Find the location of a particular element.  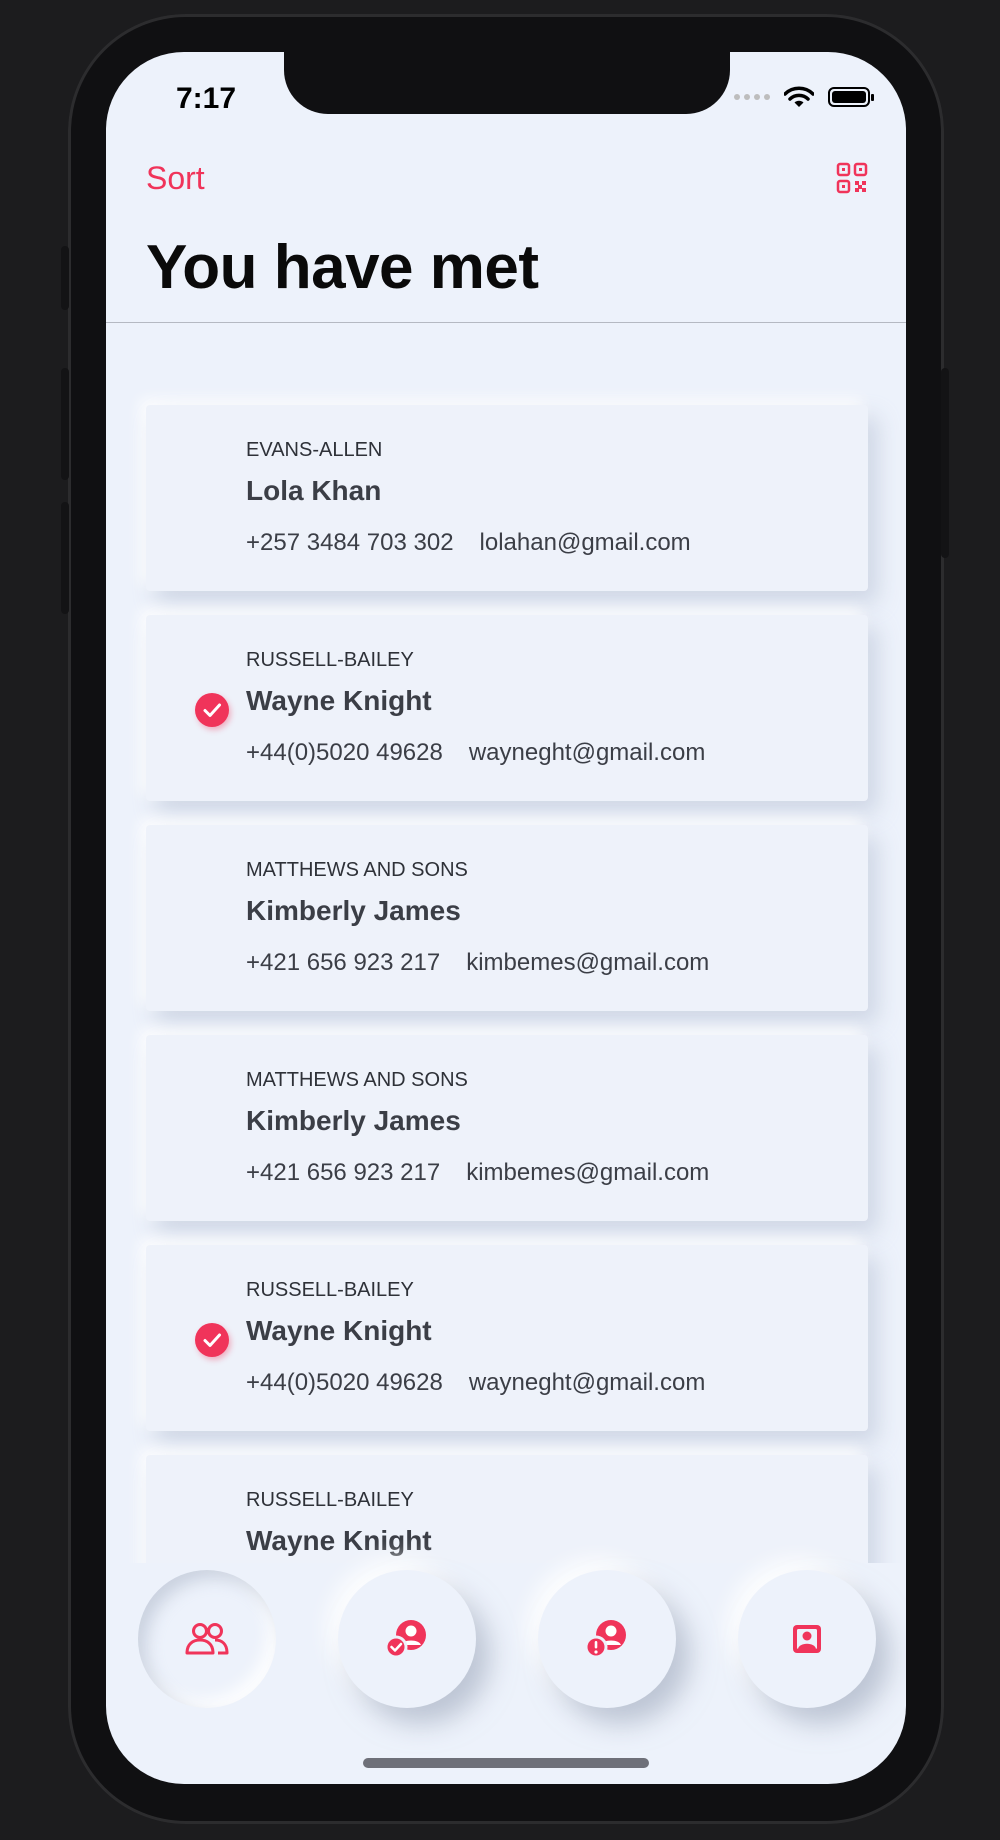

tab-confirmed is located at coordinates (407, 1639).